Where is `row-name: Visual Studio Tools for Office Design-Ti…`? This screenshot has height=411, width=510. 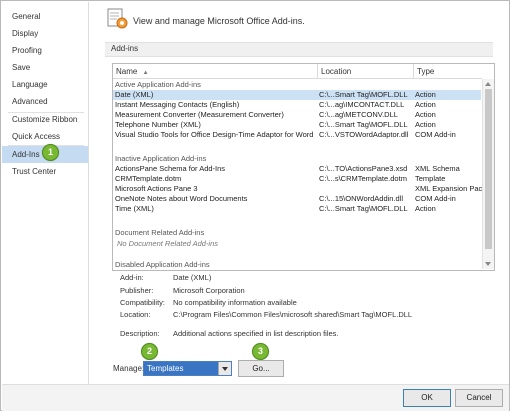
row-name: Visual Studio Tools for Office Design-Ti… is located at coordinates (214, 134).